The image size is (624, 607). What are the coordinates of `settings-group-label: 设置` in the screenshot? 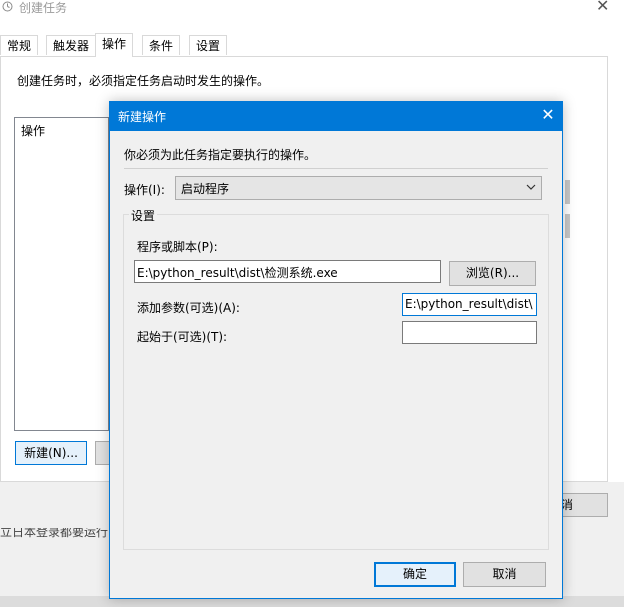 It's located at (143, 215).